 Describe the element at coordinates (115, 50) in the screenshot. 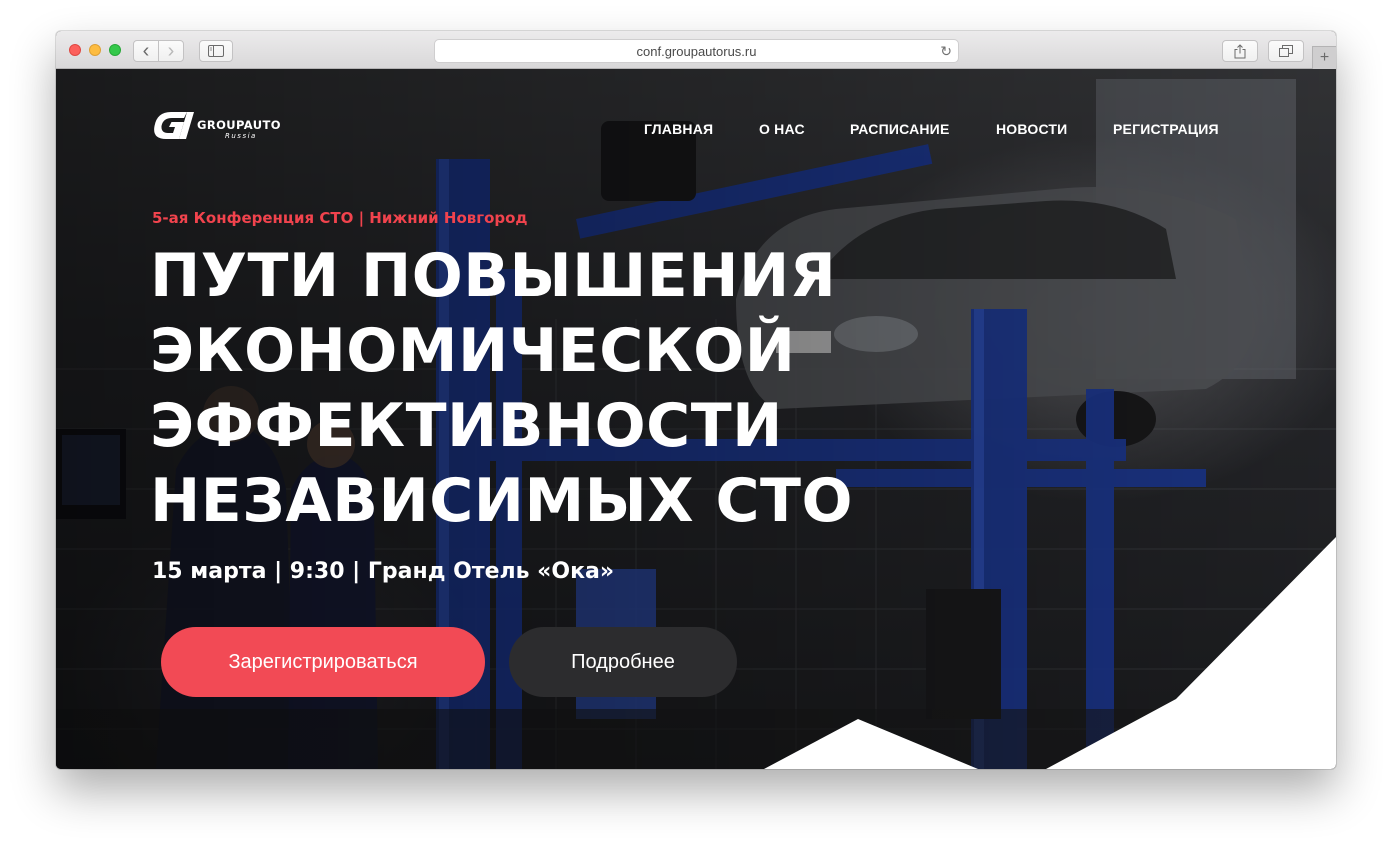

I see `zoom-window-button` at that location.